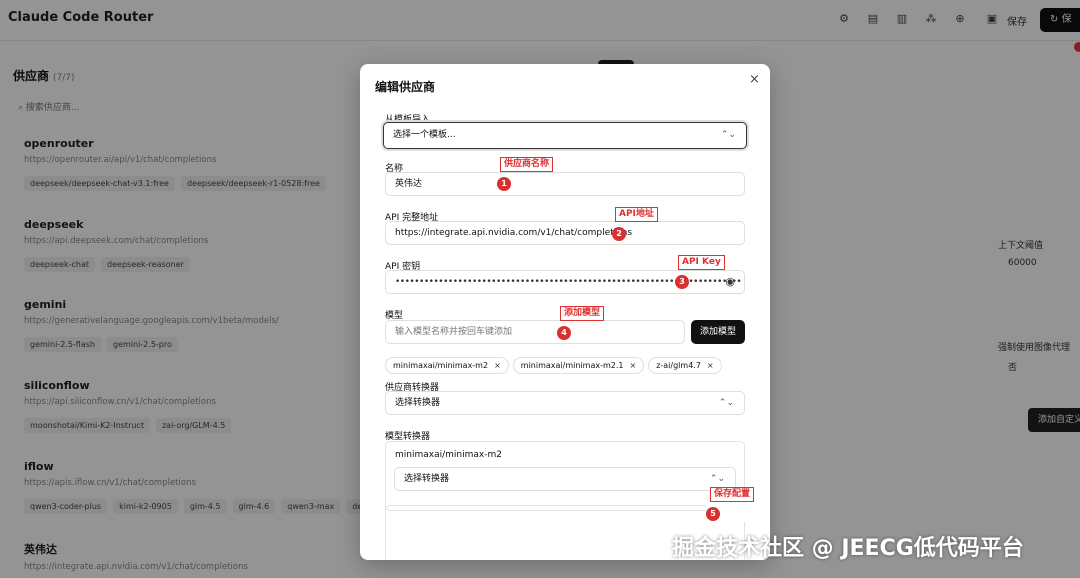  I want to click on name-value: 英伟达, so click(409, 184).